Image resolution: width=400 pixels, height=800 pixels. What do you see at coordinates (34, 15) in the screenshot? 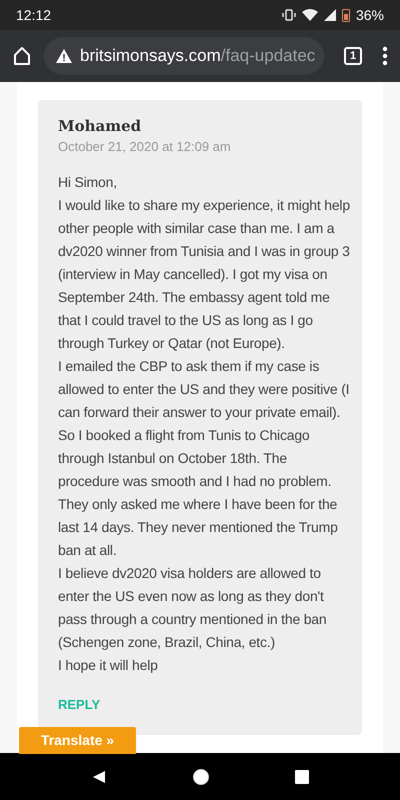
I see `clock: 12:12` at bounding box center [34, 15].